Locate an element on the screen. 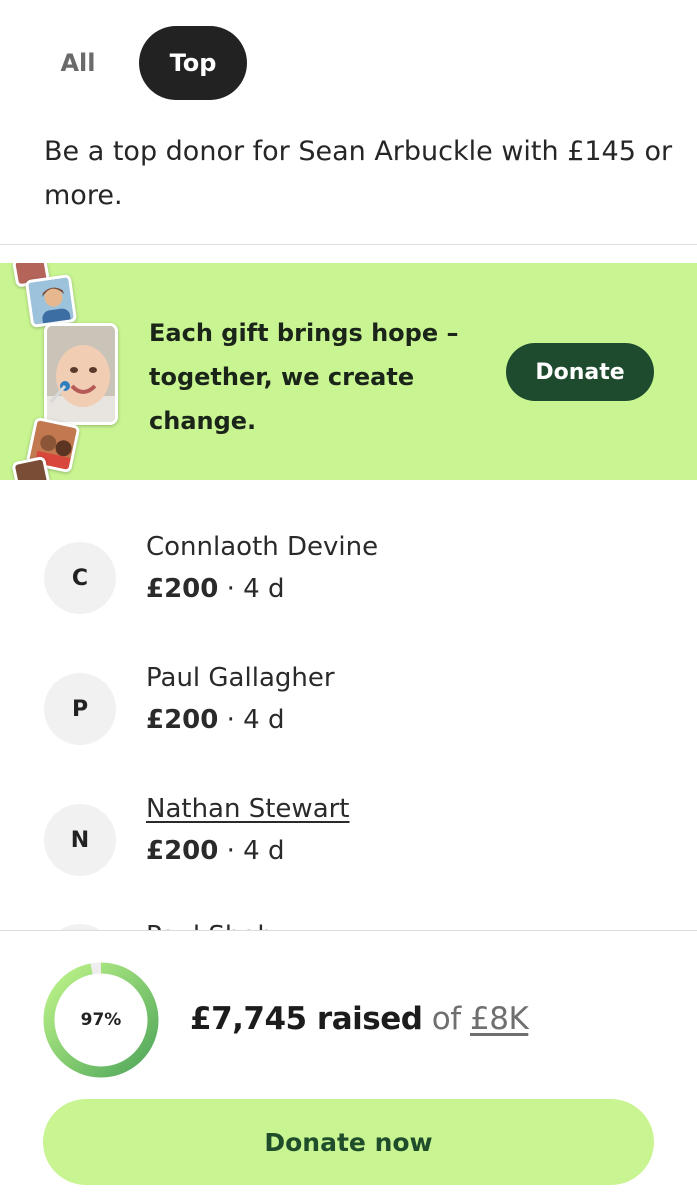  raised-amount: £7,745 raised is located at coordinates (306, 1019).